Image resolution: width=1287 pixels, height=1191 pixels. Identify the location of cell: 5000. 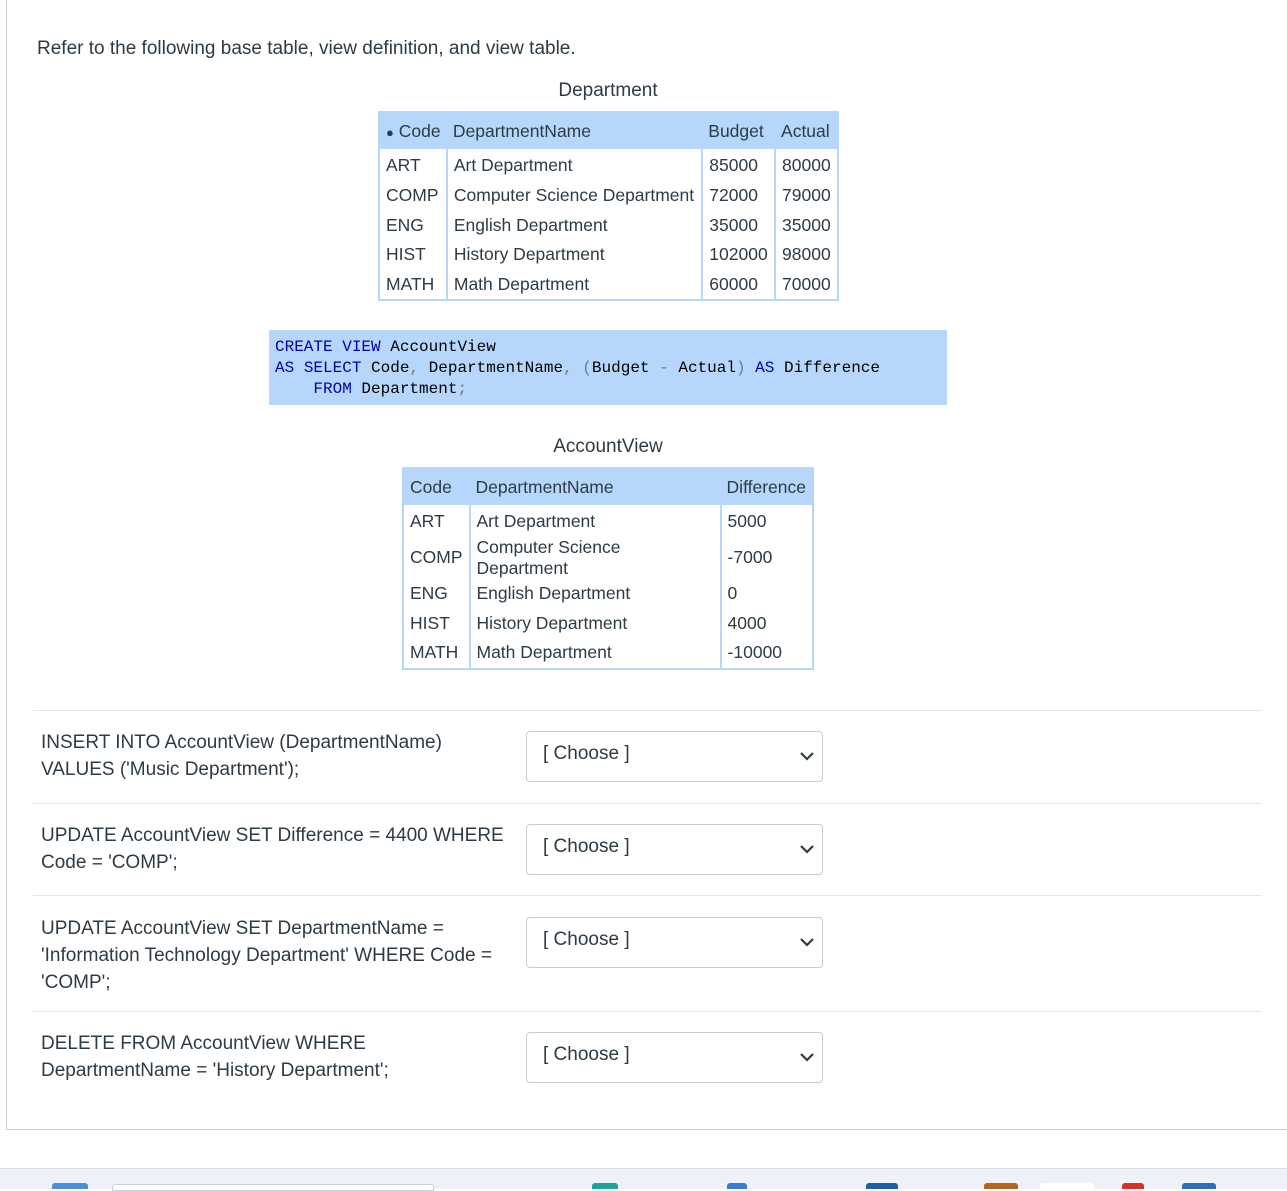
(747, 521).